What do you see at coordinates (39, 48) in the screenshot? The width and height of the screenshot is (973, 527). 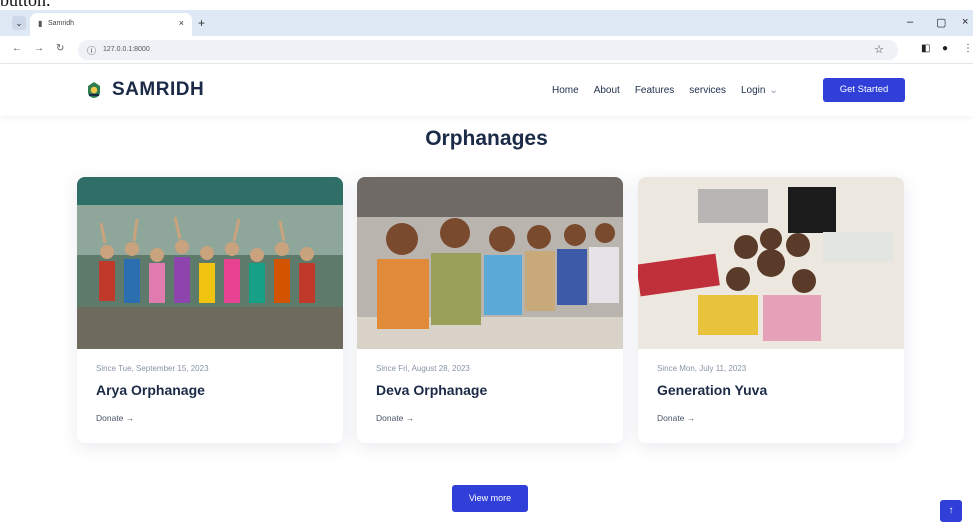 I see `forward-icon: →` at bounding box center [39, 48].